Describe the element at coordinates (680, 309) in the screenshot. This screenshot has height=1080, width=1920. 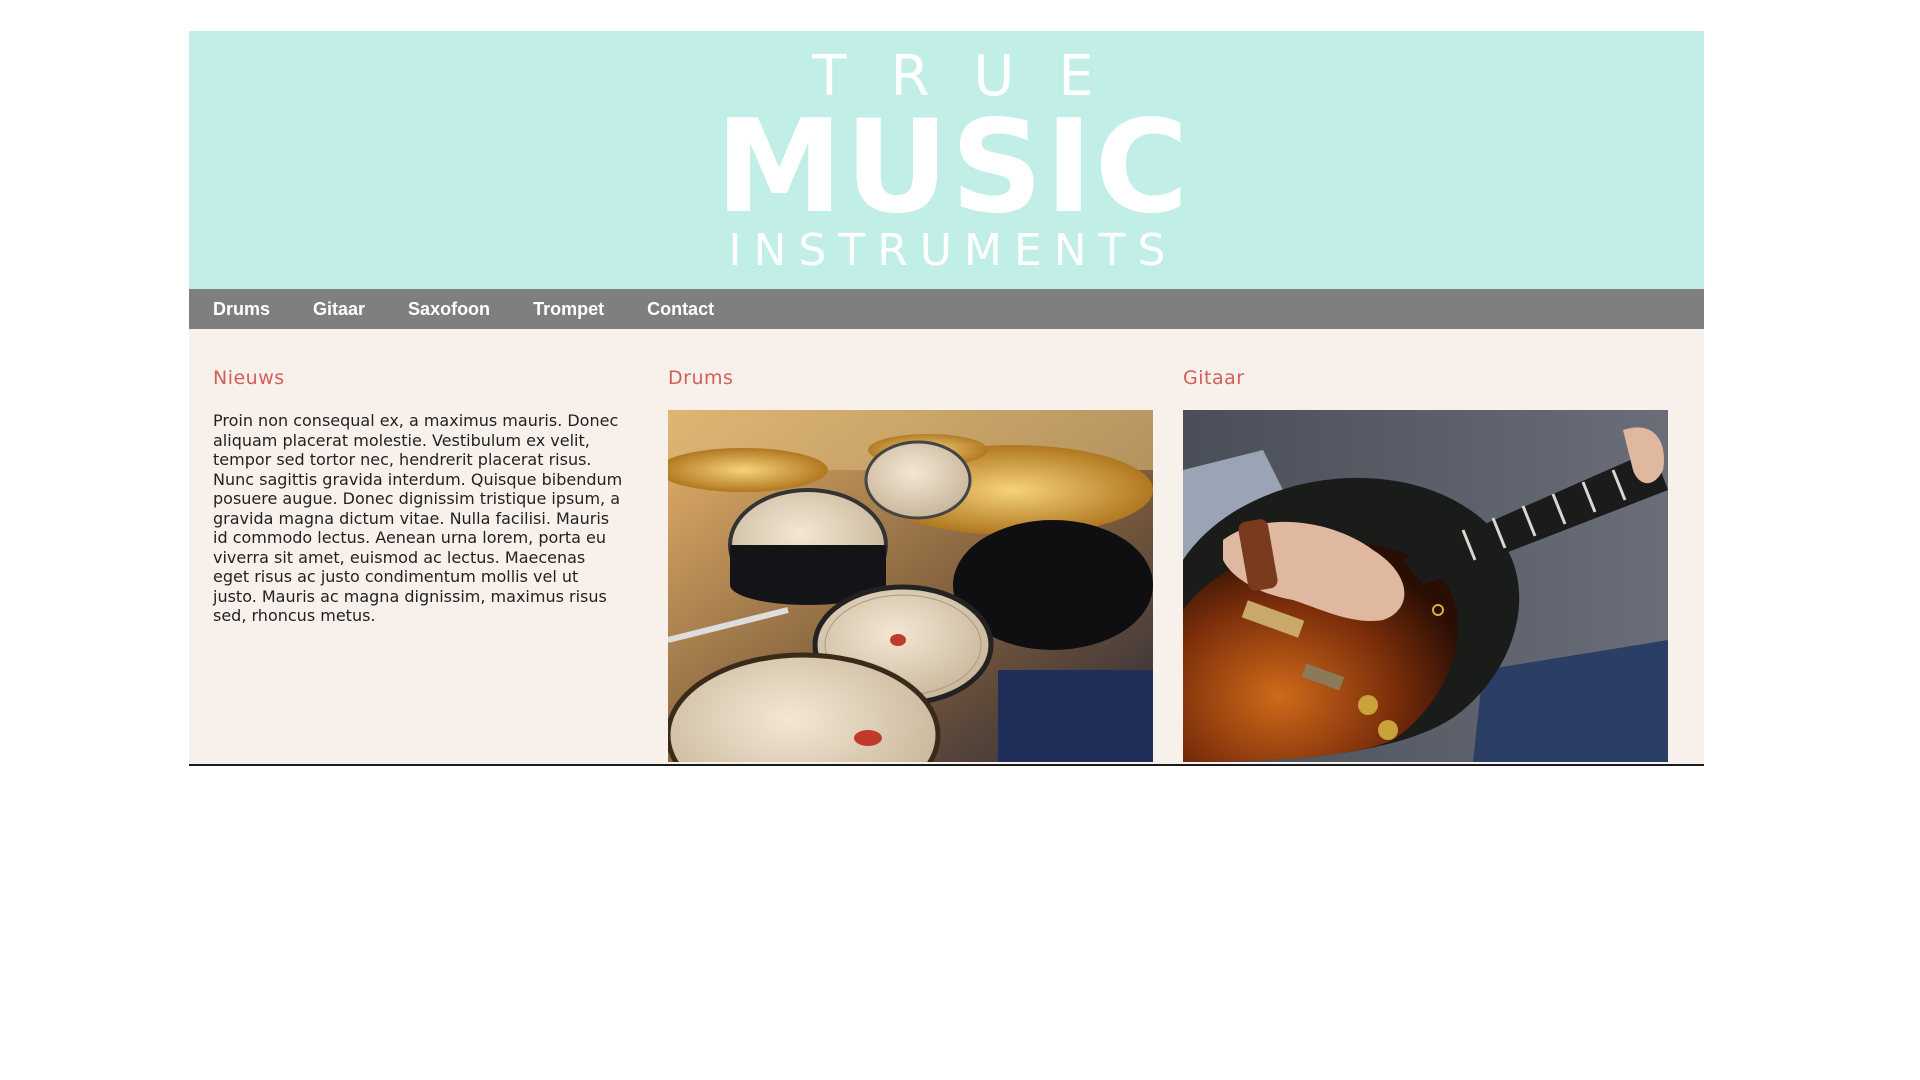
I see `nav-item-contact: Contact` at that location.